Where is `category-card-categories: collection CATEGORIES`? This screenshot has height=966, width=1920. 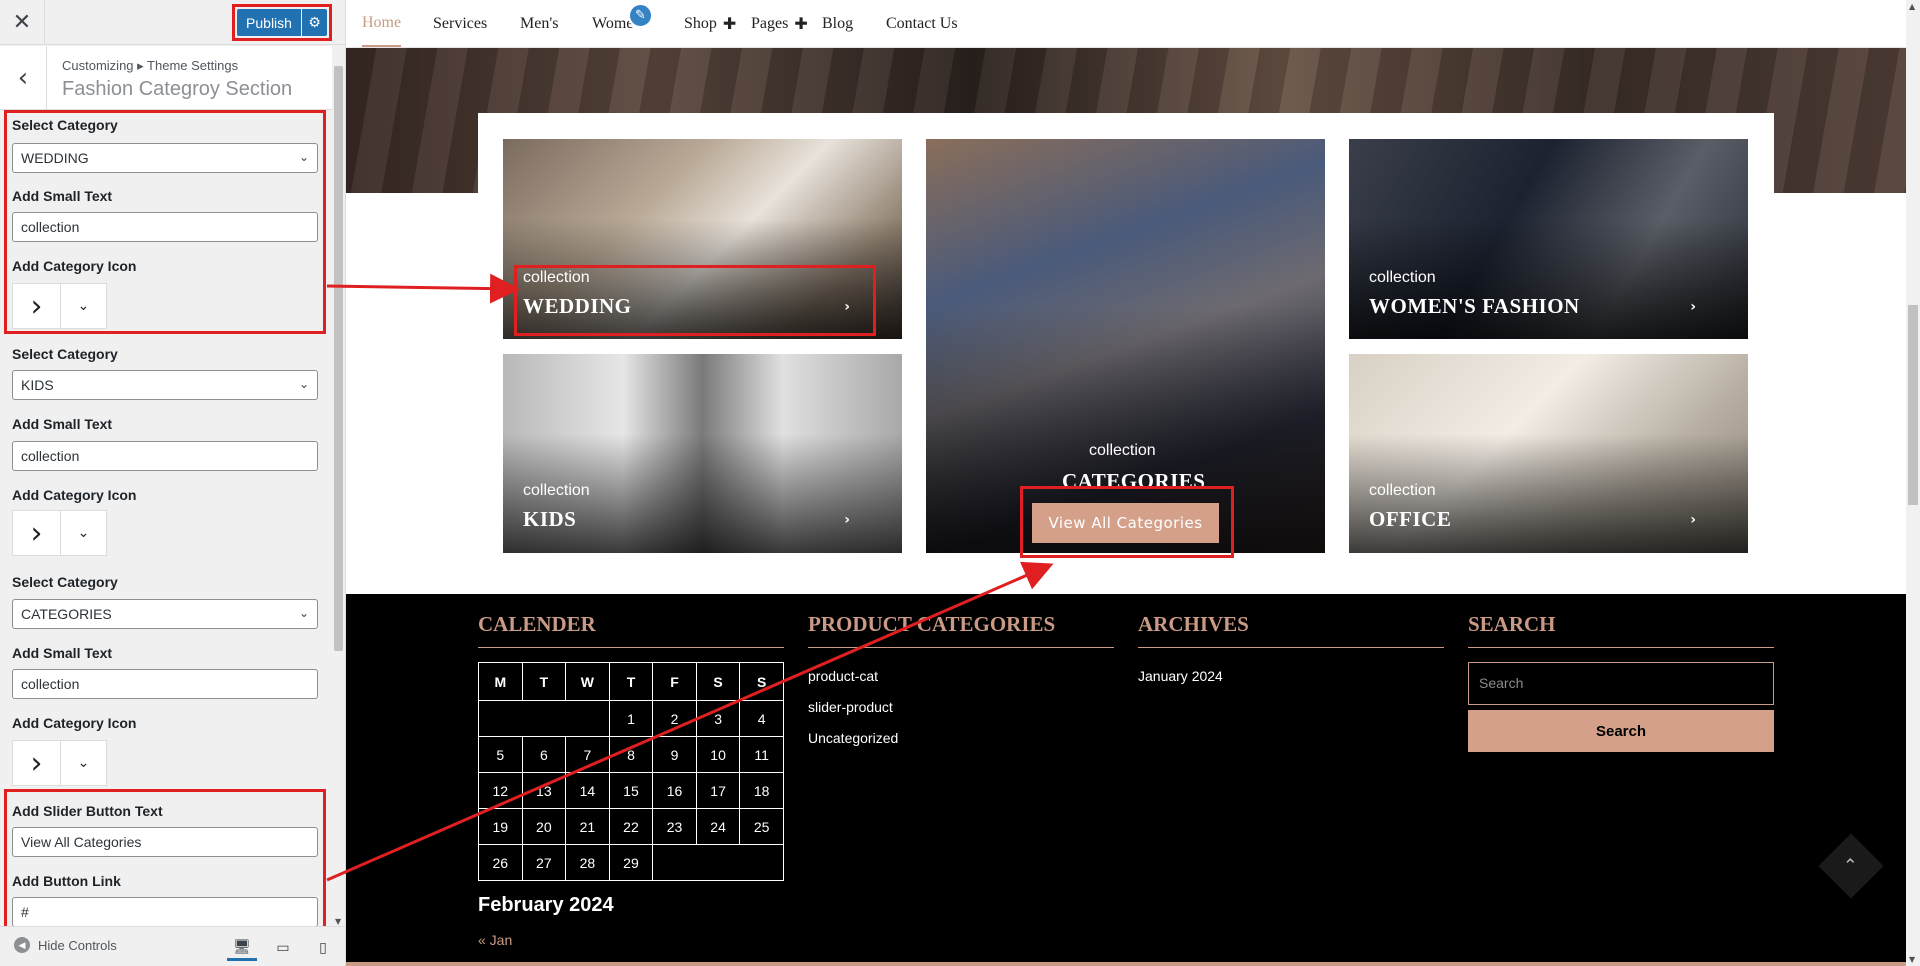
category-card-categories: collection CATEGORIES is located at coordinates (1125, 346).